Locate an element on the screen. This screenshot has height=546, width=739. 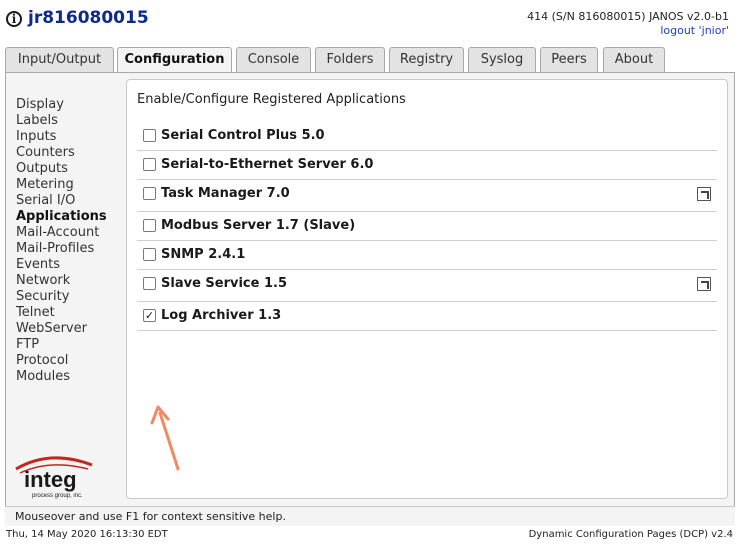
app-row: Task Manager 7.0 is located at coordinates (427, 196).